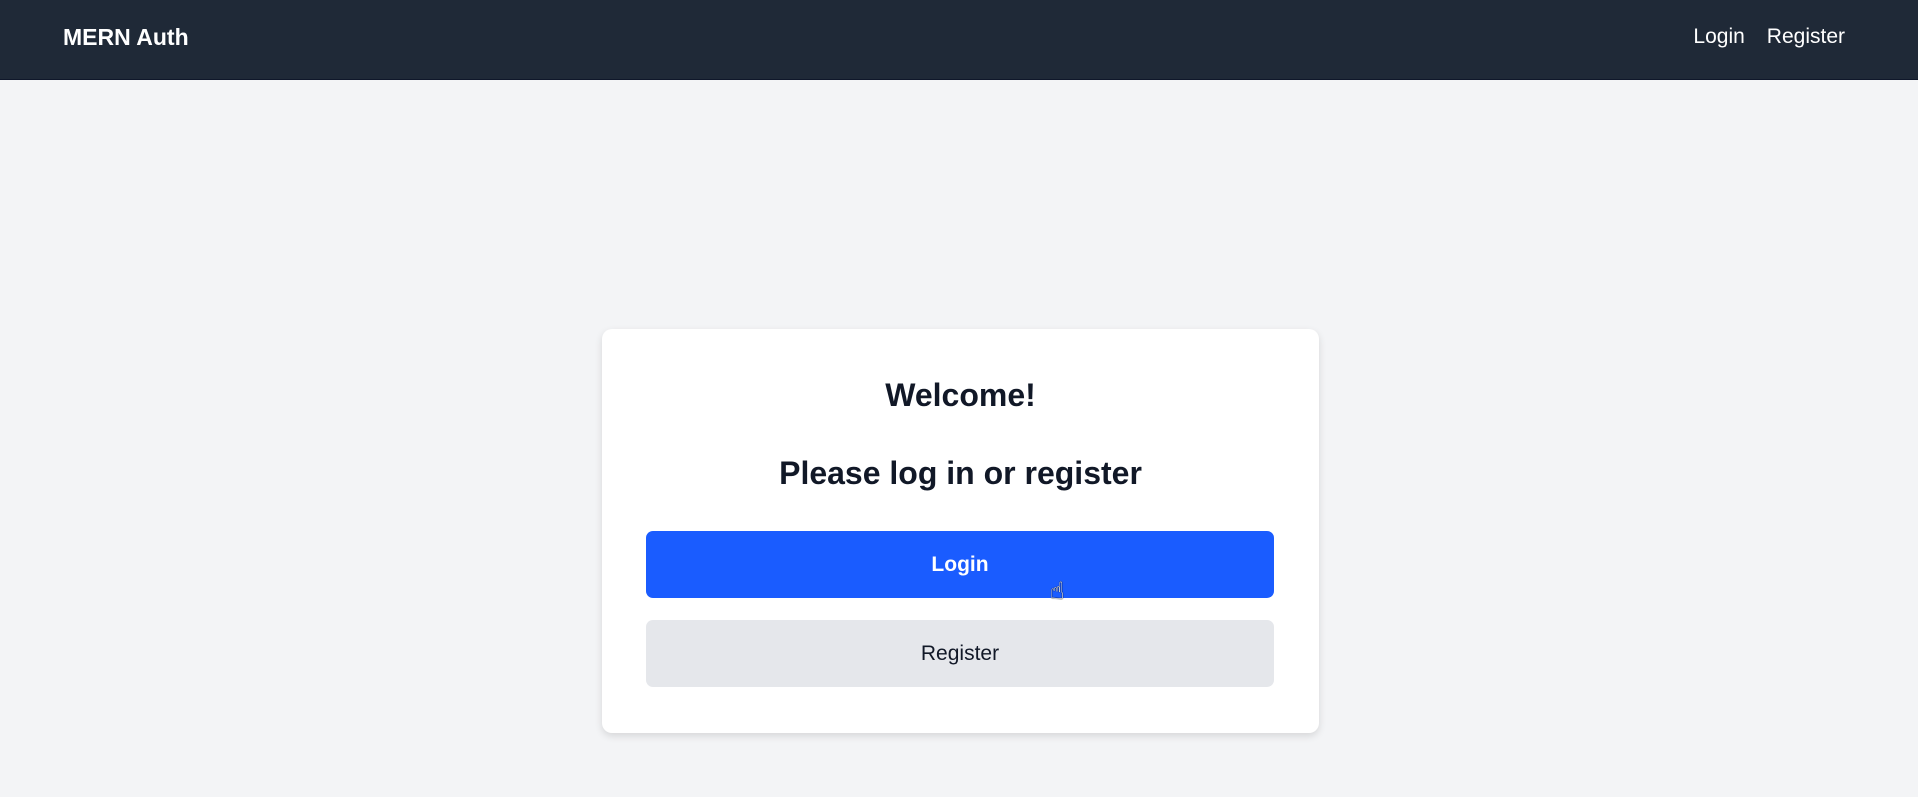 The height and width of the screenshot is (797, 1918). I want to click on login-button: Login, so click(960, 564).